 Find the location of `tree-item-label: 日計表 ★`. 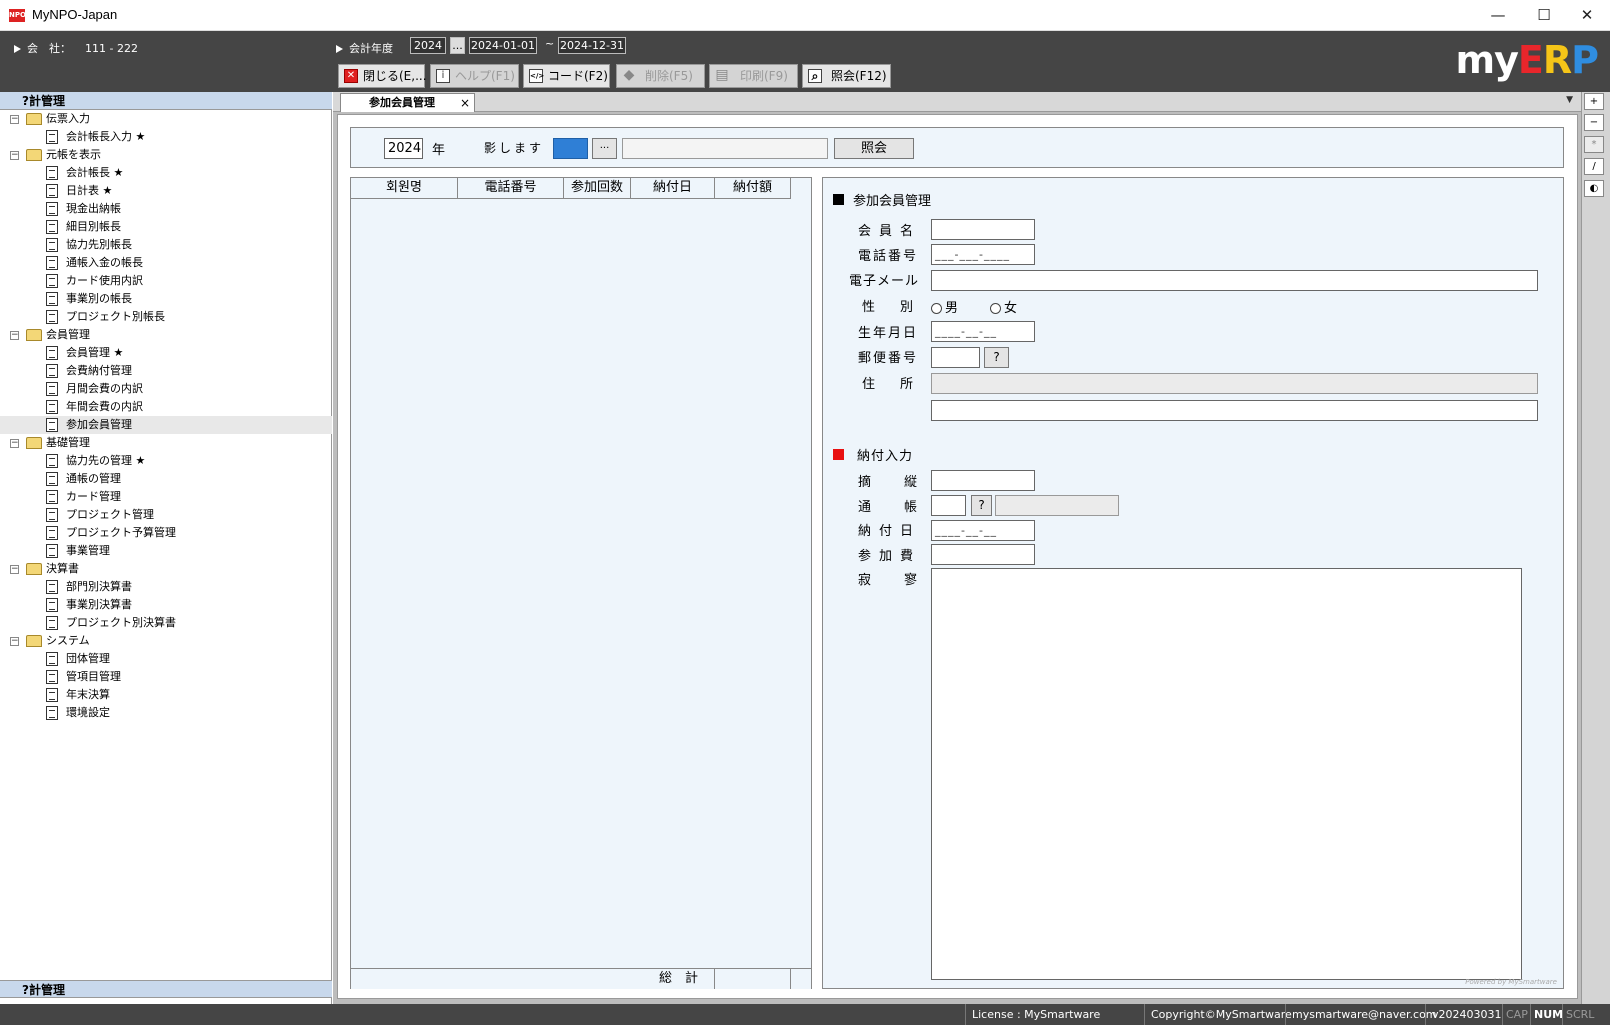

tree-item-label: 日計表 ★ is located at coordinates (89, 190).